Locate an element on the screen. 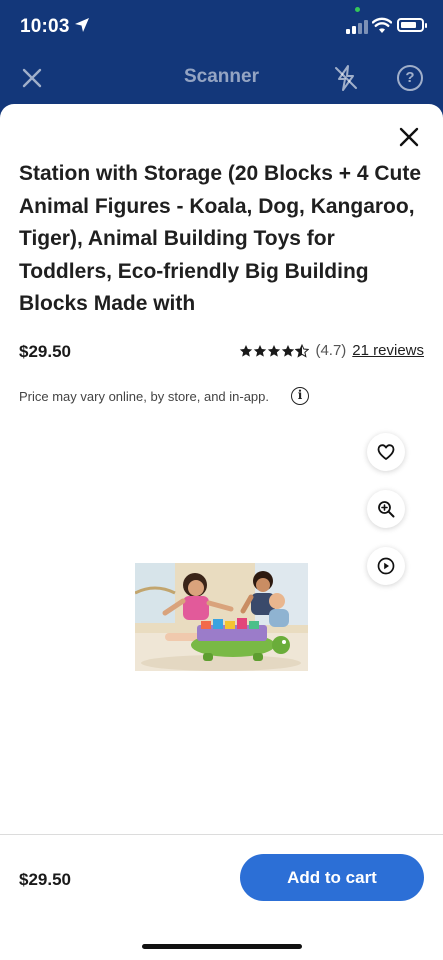  rating-stars is located at coordinates (274, 350).